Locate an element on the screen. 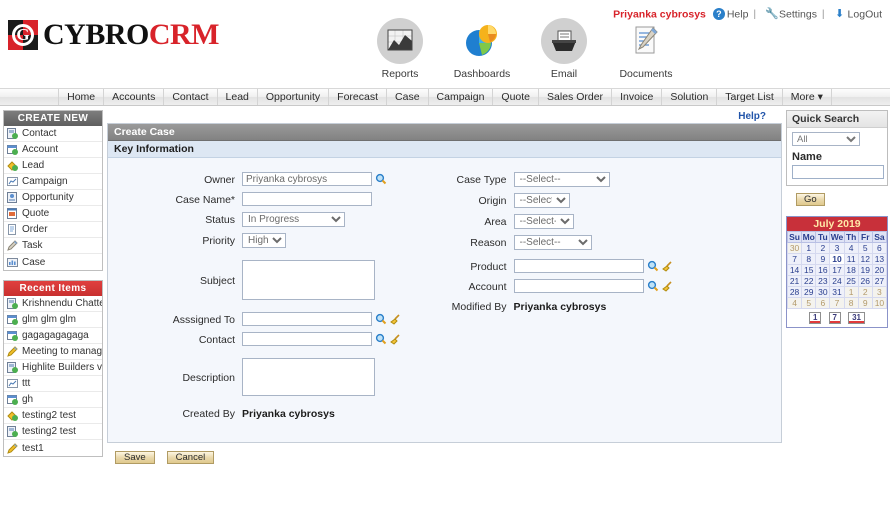  calendar-day: 20 is located at coordinates (879, 270).